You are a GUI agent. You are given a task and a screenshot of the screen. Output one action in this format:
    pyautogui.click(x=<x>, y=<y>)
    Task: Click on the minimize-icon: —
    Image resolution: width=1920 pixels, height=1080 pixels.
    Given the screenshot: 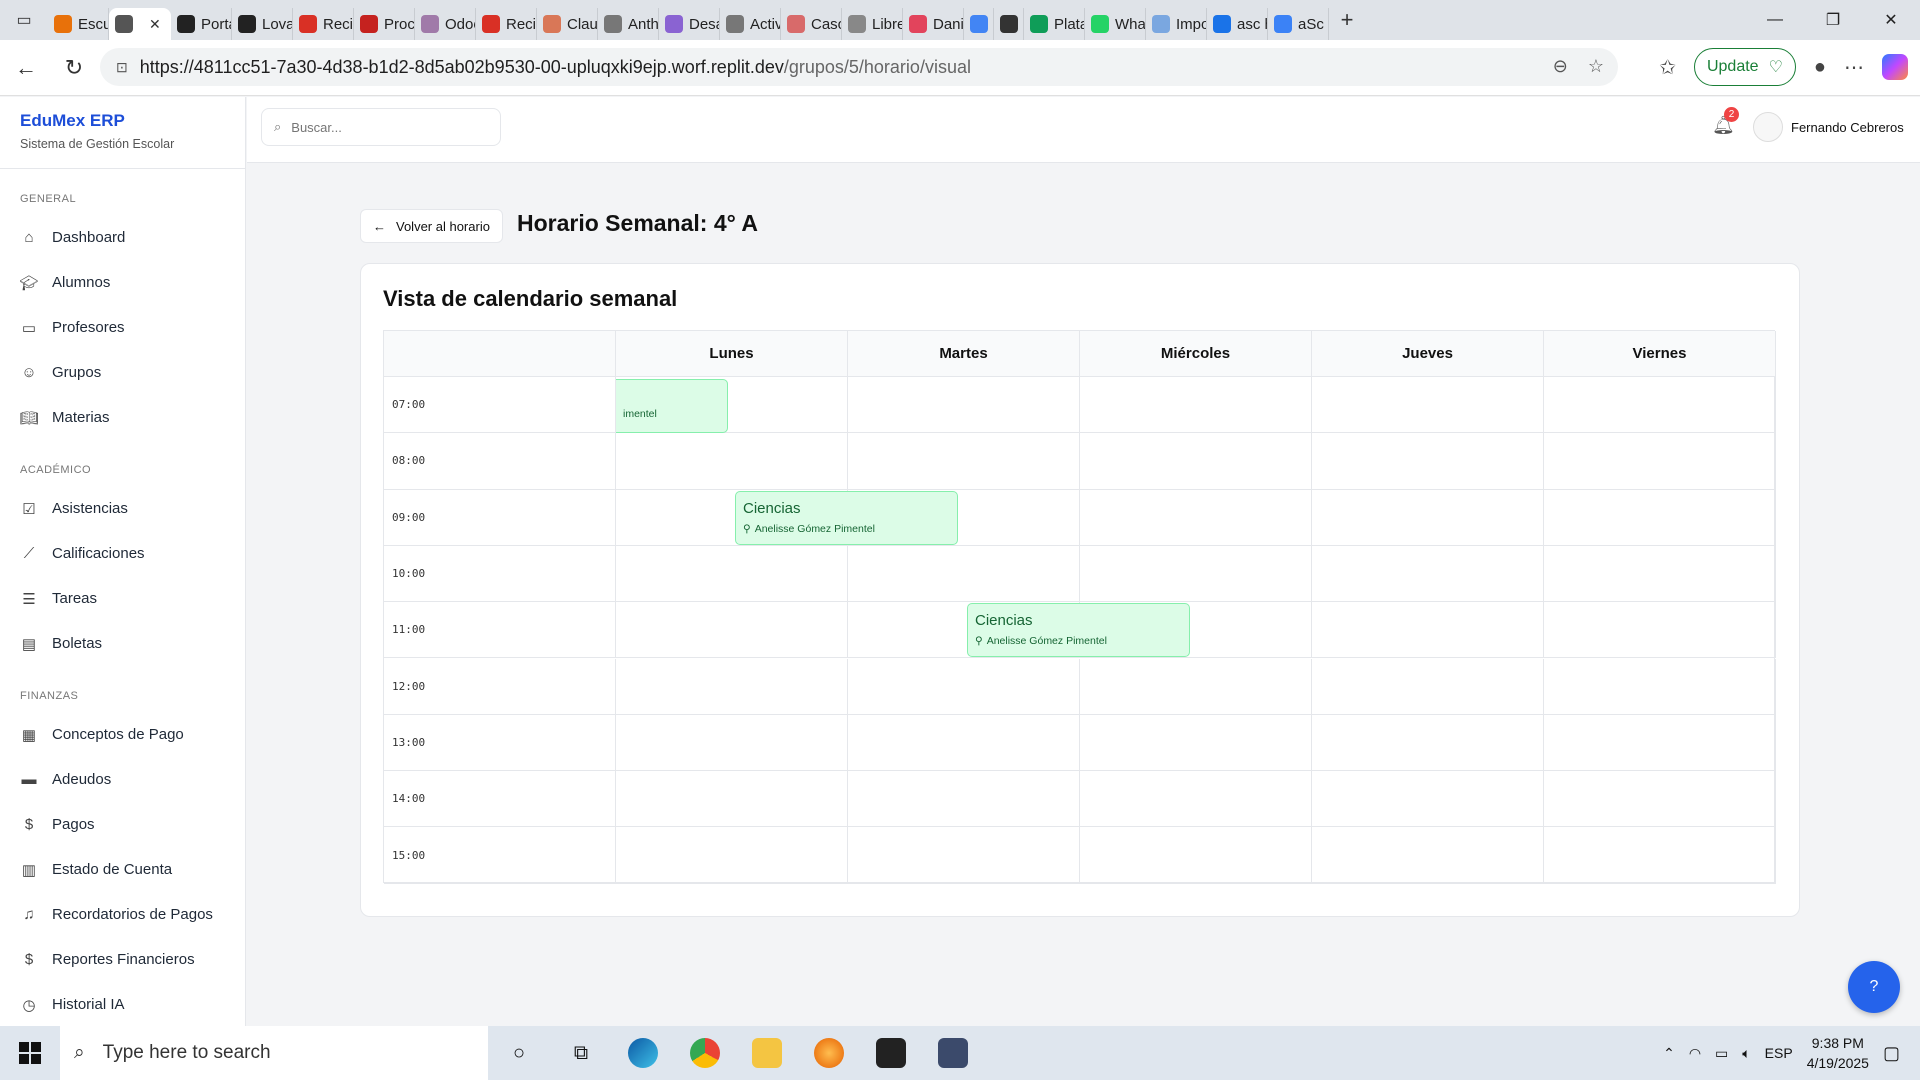 What is the action you would take?
    pyautogui.click(x=1775, y=20)
    